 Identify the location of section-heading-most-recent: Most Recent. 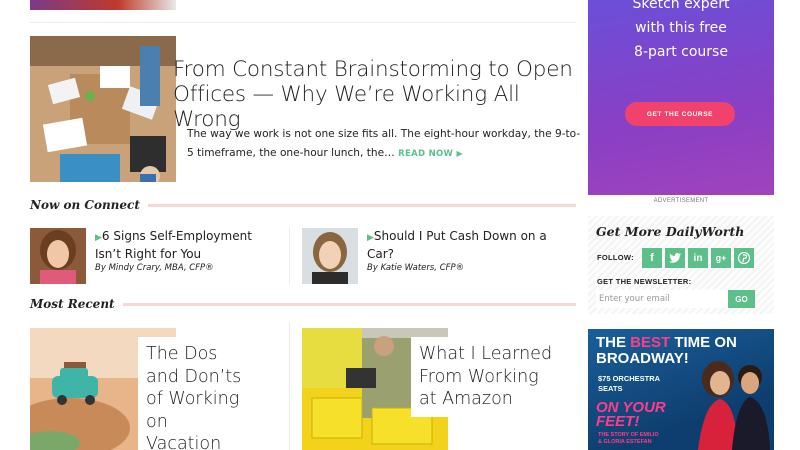
(303, 305).